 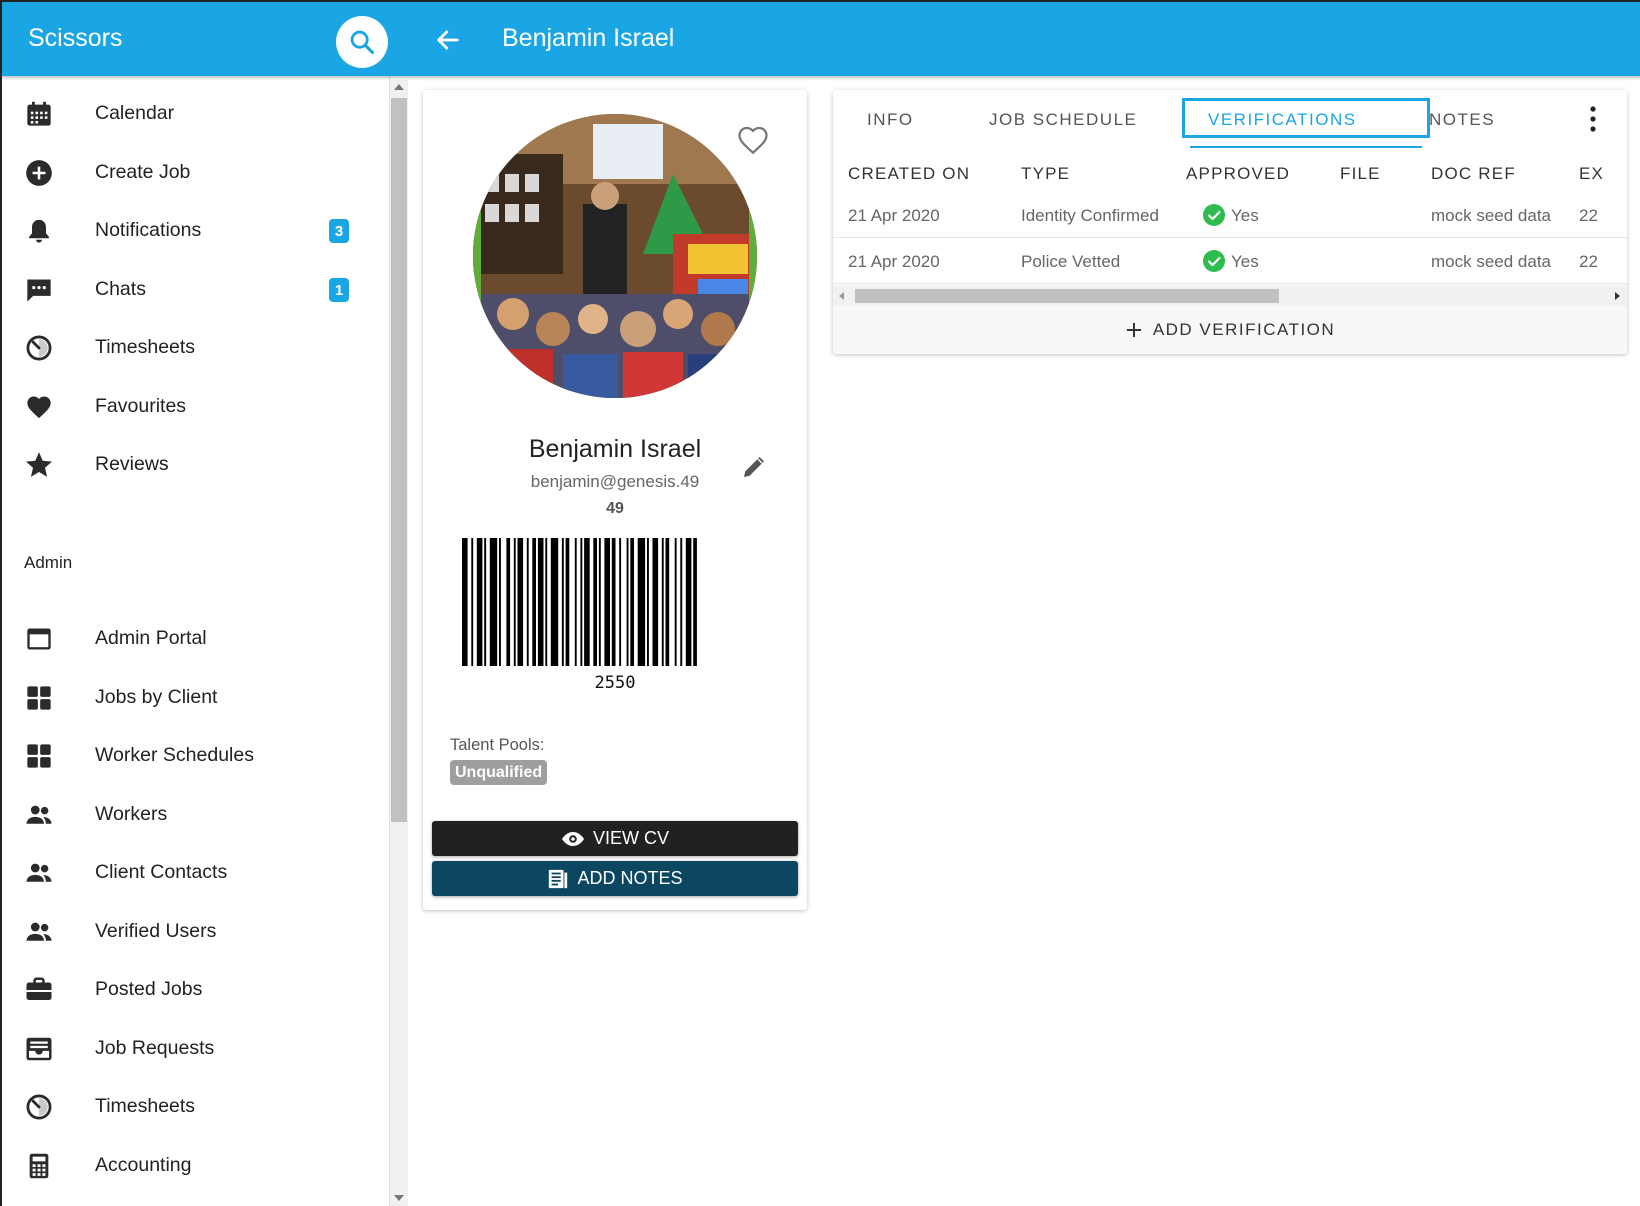 I want to click on sidebar-item-calendar: Calendar, so click(x=195, y=113).